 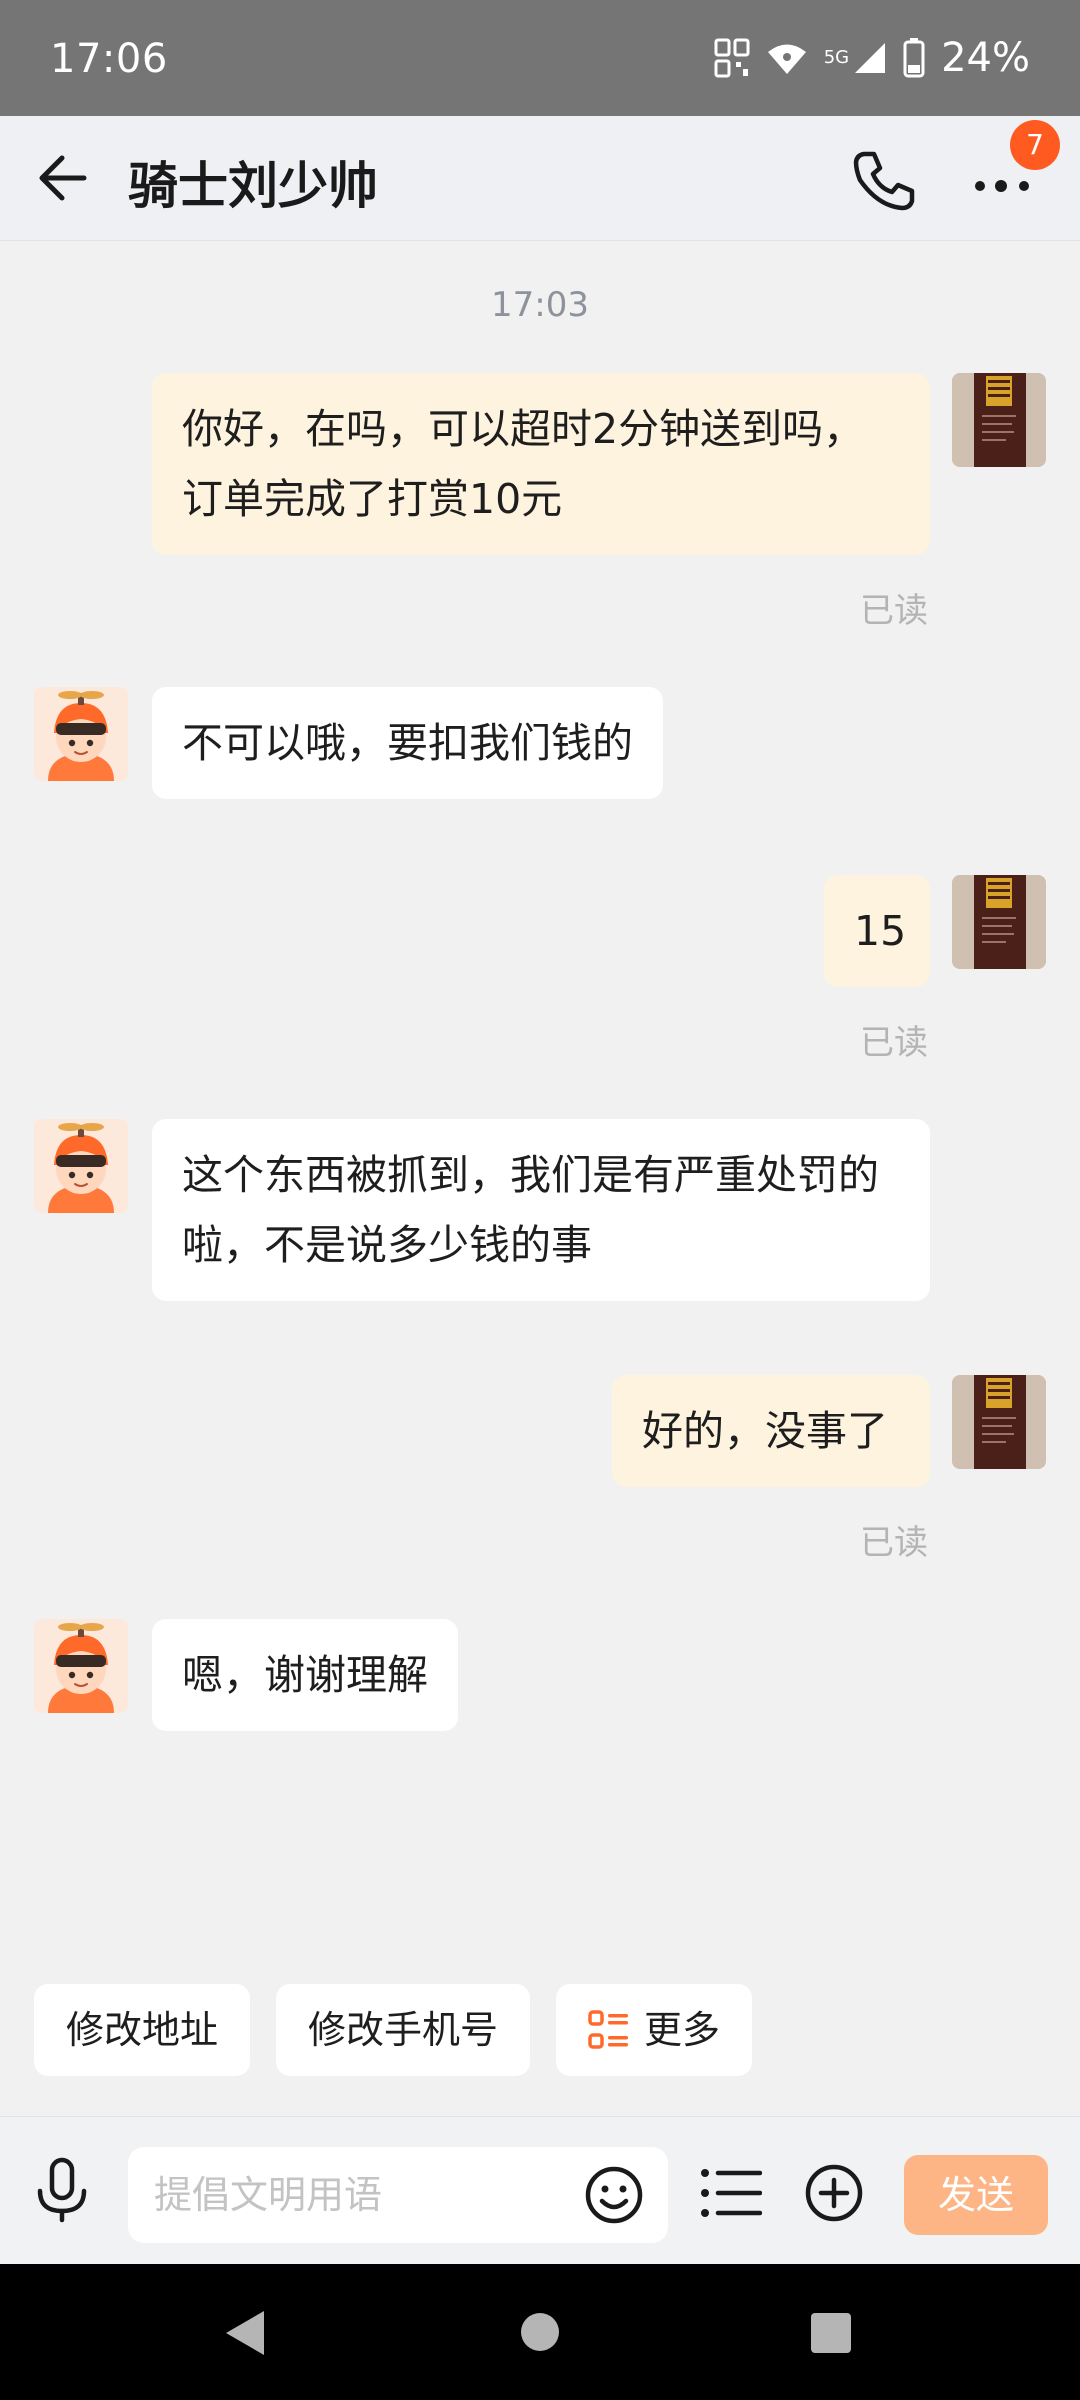 I want to click on circle-home-icon, so click(x=540, y=2332).